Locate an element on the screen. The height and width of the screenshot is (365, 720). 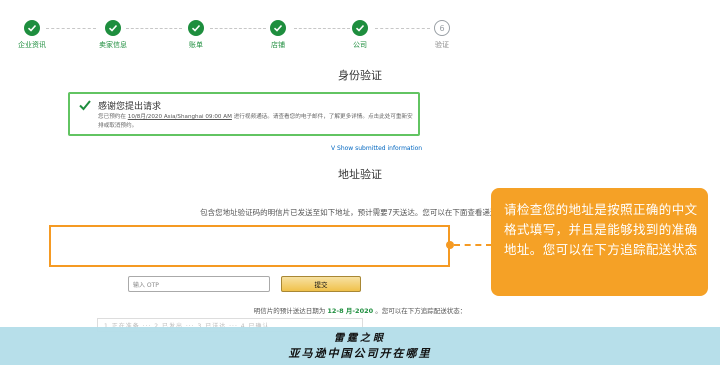
alert-body-prefix: 您已预约在 is located at coordinates (112, 117).